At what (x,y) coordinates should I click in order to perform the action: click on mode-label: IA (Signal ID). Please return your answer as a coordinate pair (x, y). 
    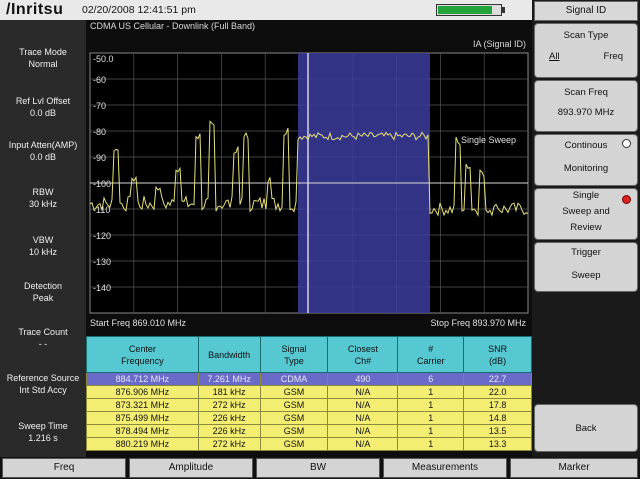
    Looking at the image, I should click on (499, 44).